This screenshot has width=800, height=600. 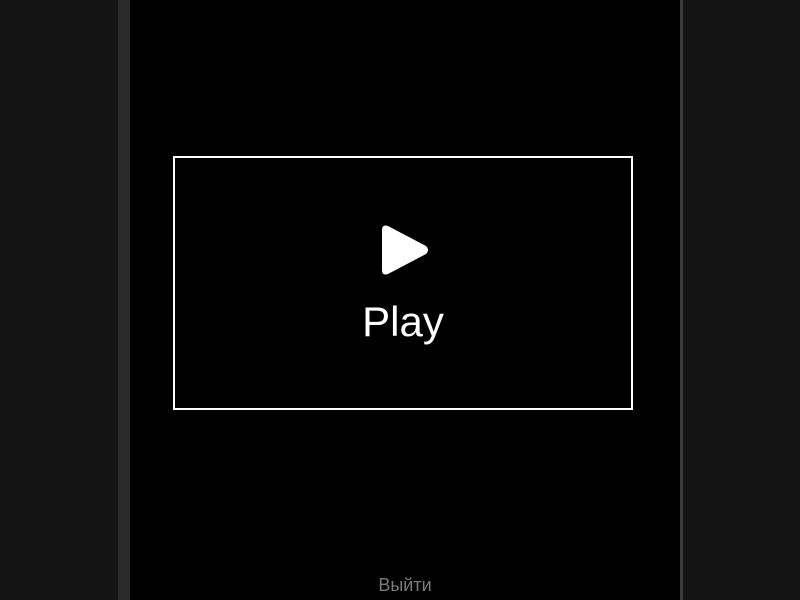 I want to click on play-label: Play, so click(x=403, y=321).